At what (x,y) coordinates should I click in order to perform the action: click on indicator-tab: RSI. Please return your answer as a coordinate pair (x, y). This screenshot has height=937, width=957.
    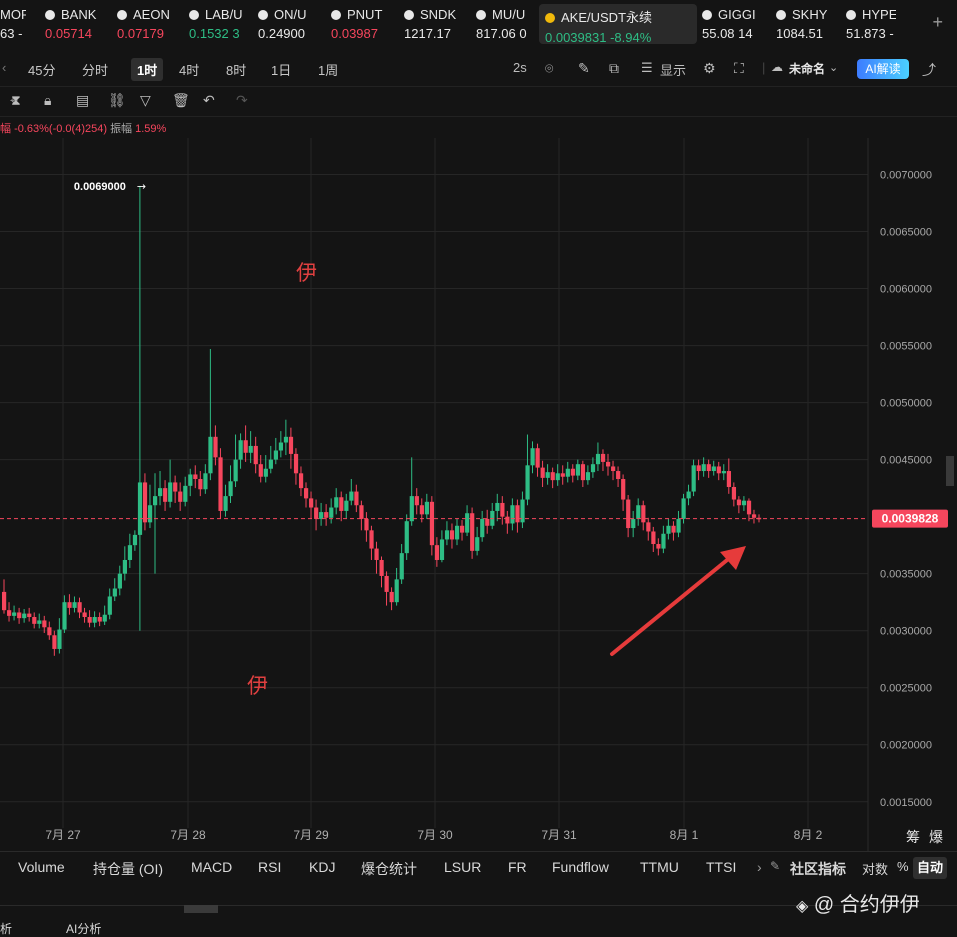
    Looking at the image, I should click on (269, 867).